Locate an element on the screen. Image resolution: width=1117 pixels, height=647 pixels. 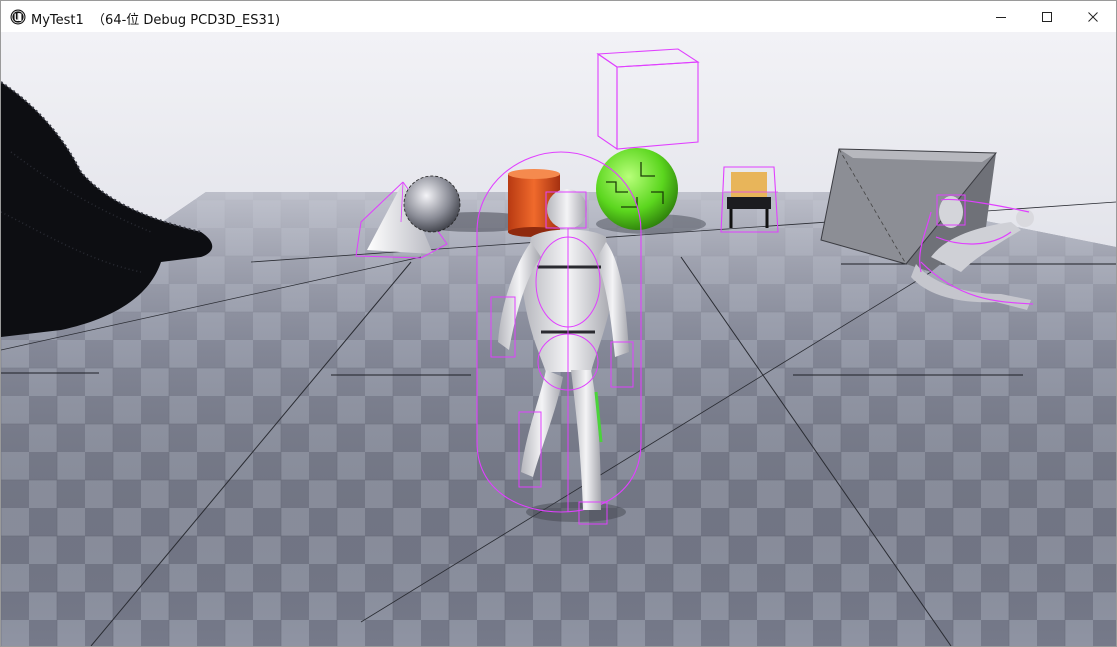
close-icon is located at coordinates (1093, 16).